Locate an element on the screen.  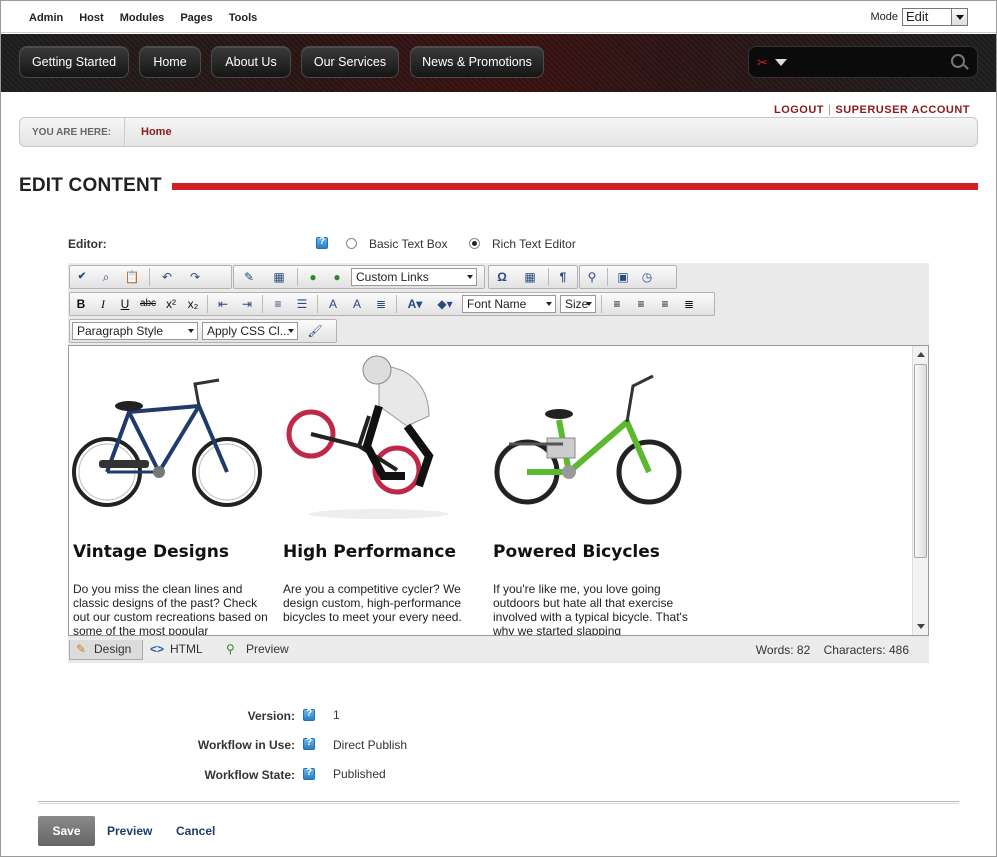
align-center-icon: ≡ is located at coordinates (641, 304).